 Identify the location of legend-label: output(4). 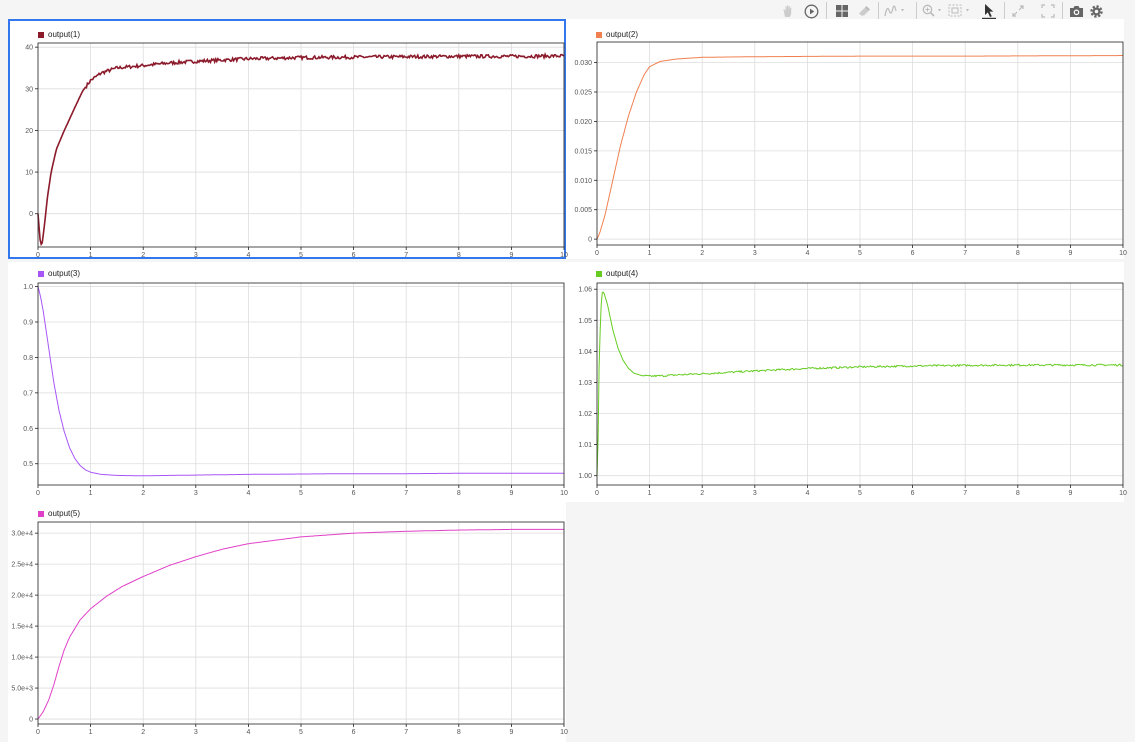
(622, 273).